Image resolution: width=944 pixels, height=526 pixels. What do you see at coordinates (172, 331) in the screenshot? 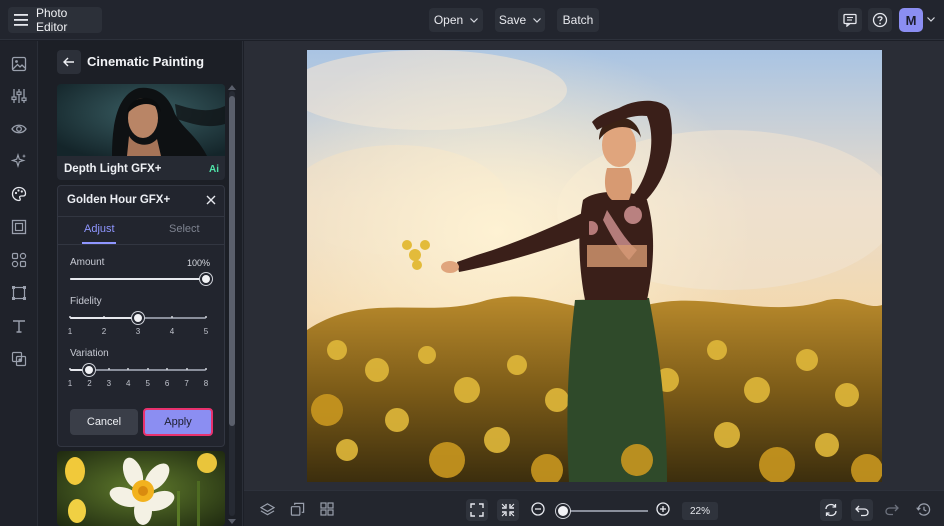
I see `fidelity-tick-label: 4` at bounding box center [172, 331].